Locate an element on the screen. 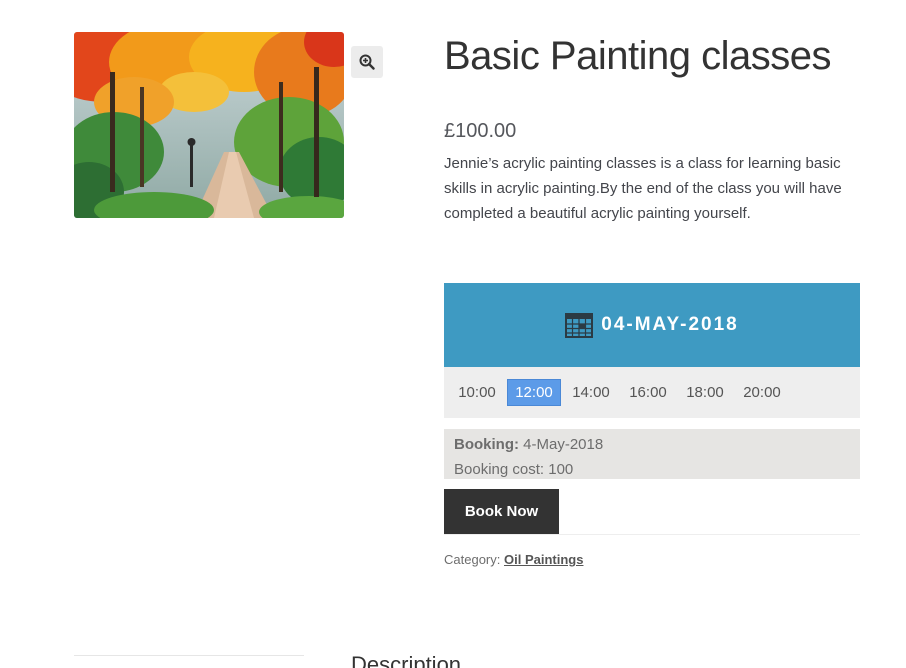  time-slot: 18:00 is located at coordinates (705, 392).